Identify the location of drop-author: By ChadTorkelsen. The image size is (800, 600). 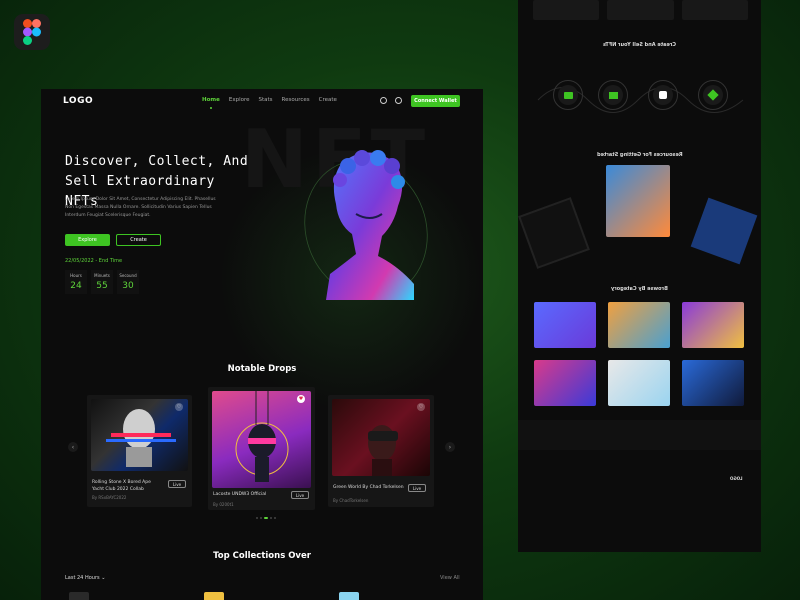
(351, 500).